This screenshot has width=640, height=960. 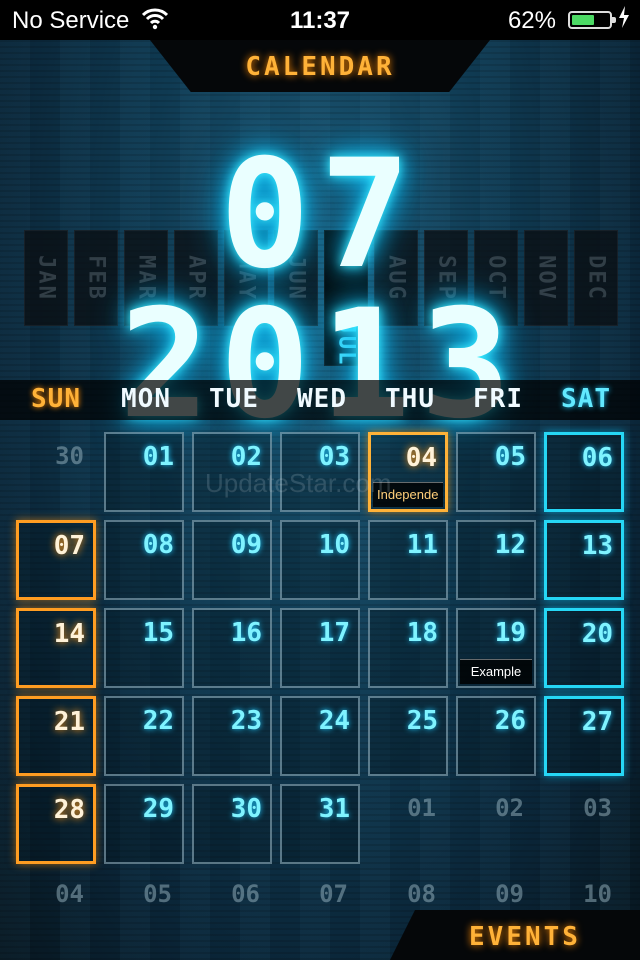 What do you see at coordinates (56, 462) in the screenshot?
I see `other-month-day: 30` at bounding box center [56, 462].